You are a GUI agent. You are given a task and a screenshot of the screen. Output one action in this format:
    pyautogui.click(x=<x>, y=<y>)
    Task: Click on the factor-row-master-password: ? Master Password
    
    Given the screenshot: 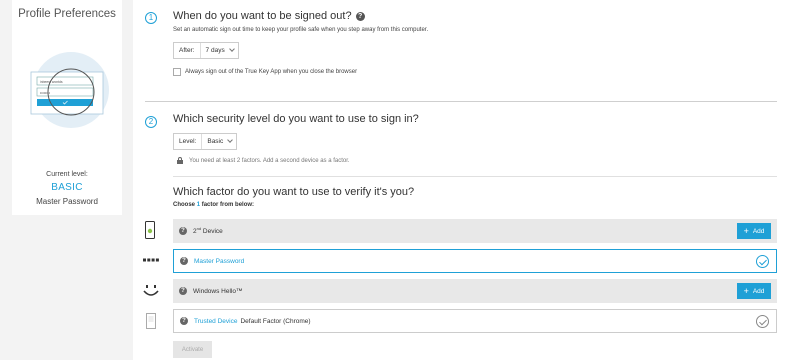 What is the action you would take?
    pyautogui.click(x=475, y=261)
    